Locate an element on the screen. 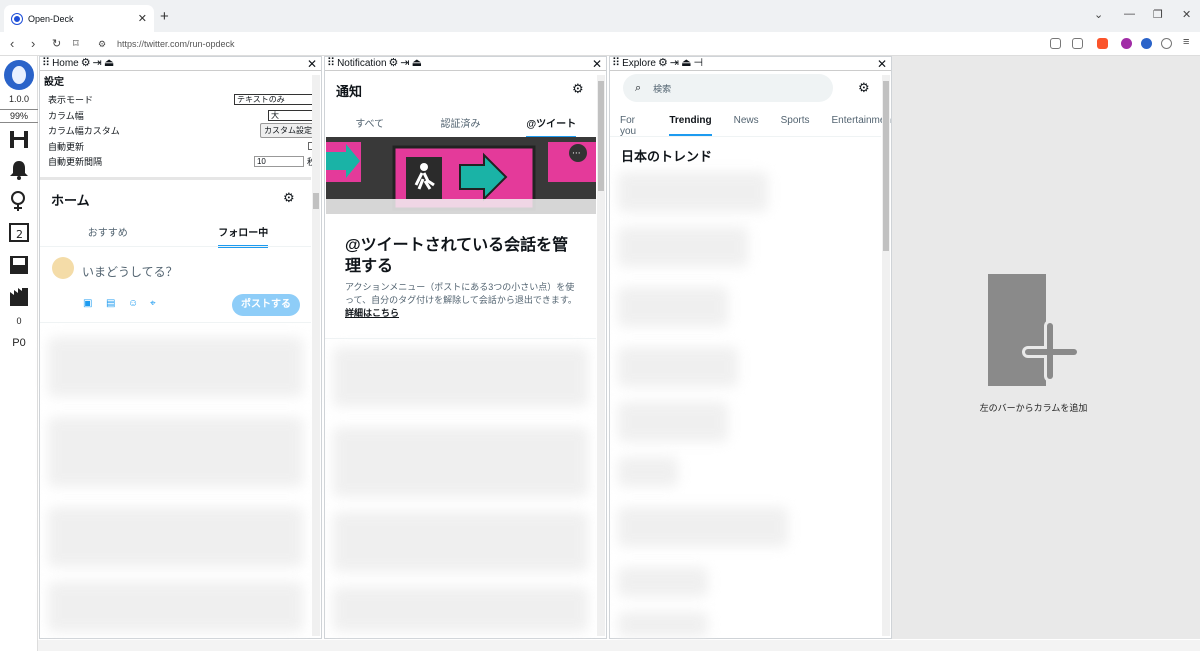  tab-for-you: For you is located at coordinates (633, 126).